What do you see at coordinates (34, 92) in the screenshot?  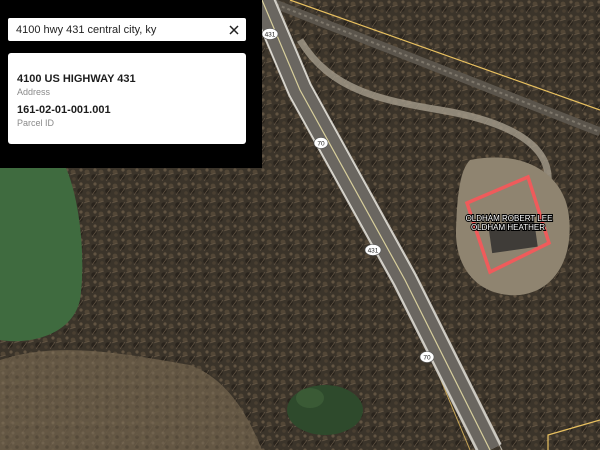 I see `address-label: Address` at bounding box center [34, 92].